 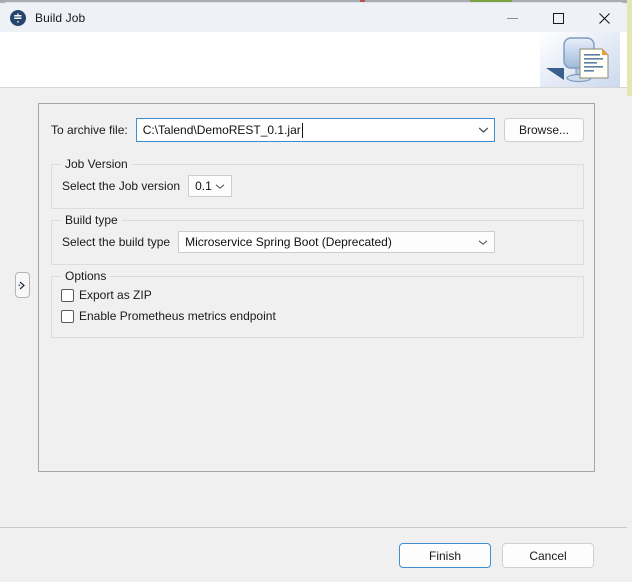 What do you see at coordinates (548, 555) in the screenshot?
I see `cancel-button: Cancel` at bounding box center [548, 555].